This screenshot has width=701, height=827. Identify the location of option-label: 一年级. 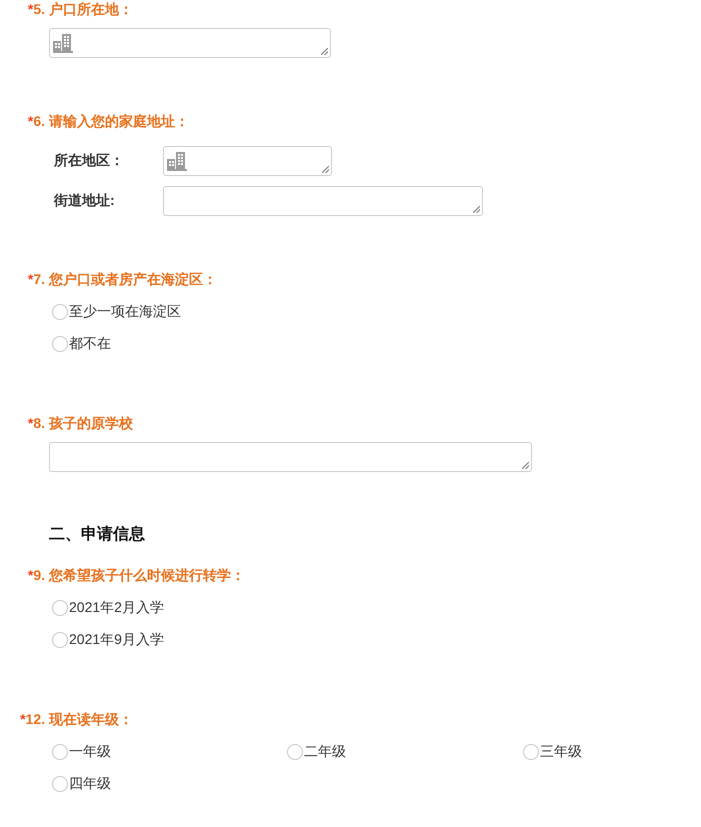
(90, 752).